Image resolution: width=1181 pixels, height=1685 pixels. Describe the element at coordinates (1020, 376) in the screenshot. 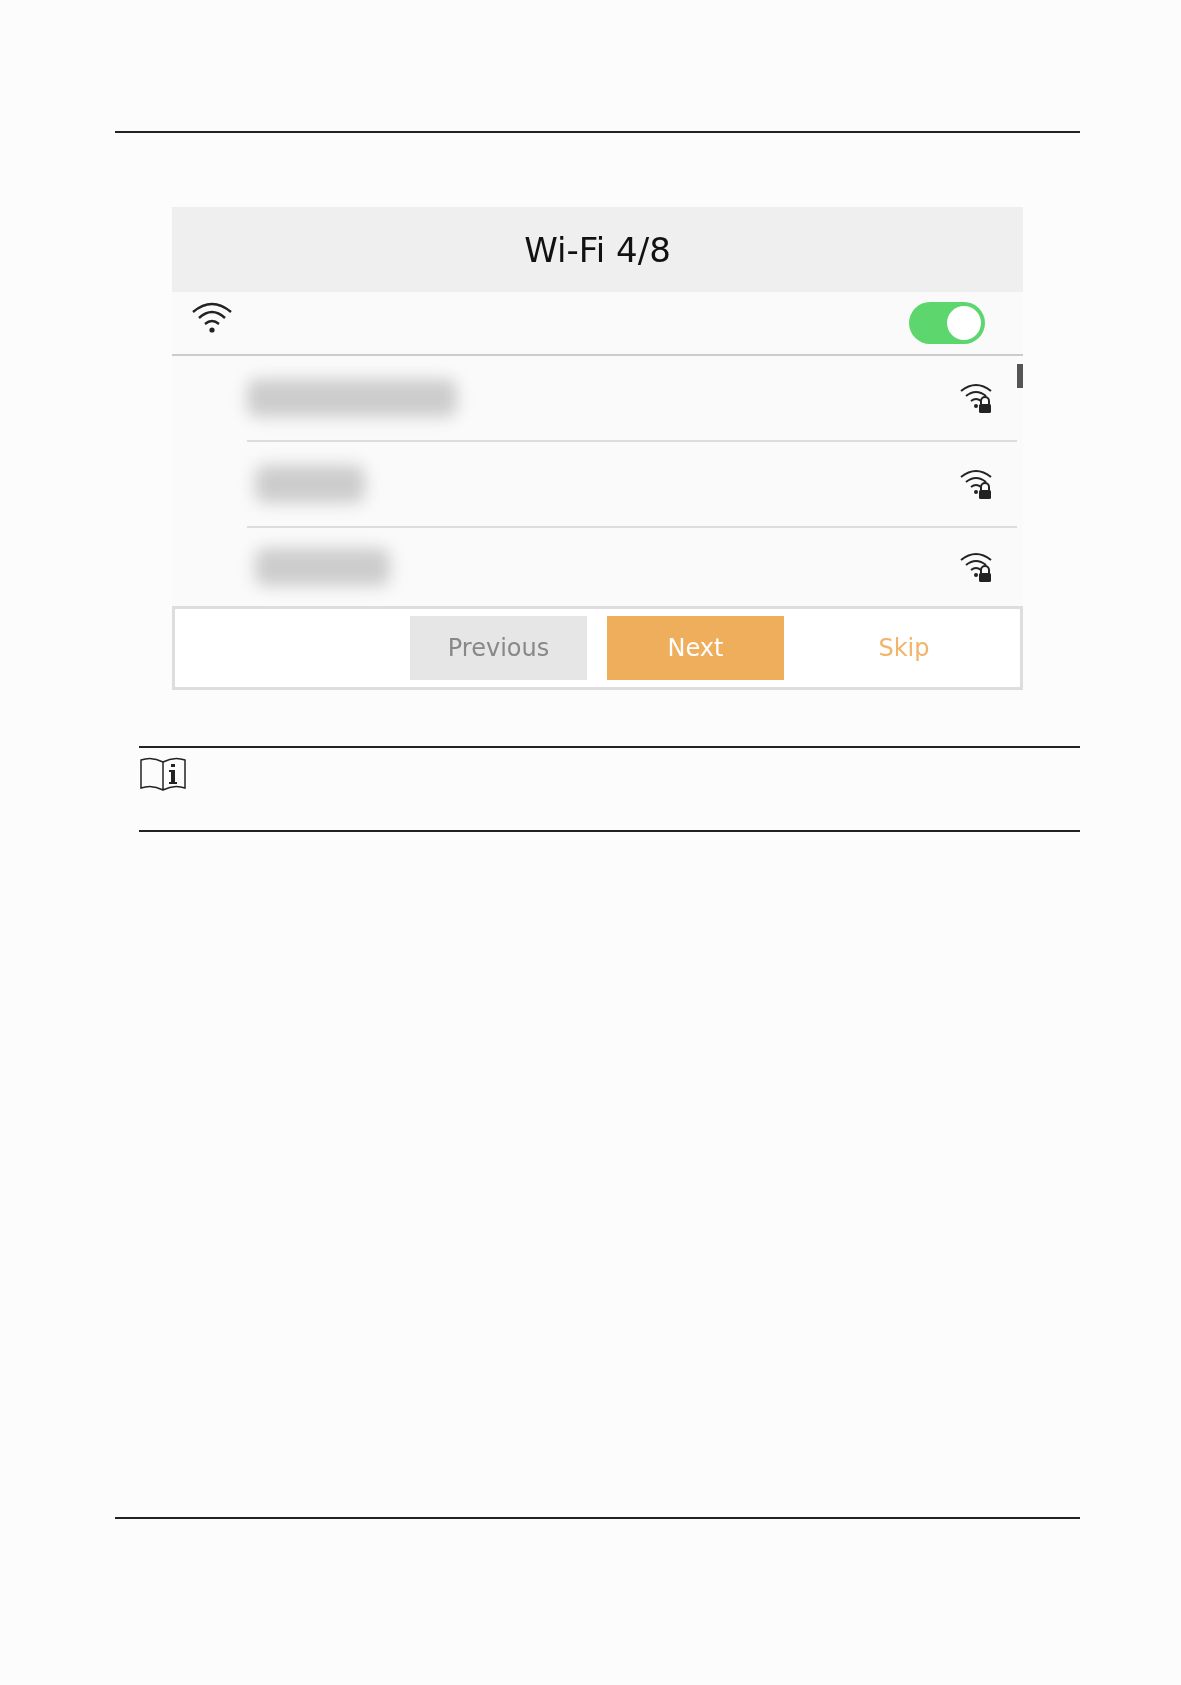

I see `scrollbar-thumb` at that location.